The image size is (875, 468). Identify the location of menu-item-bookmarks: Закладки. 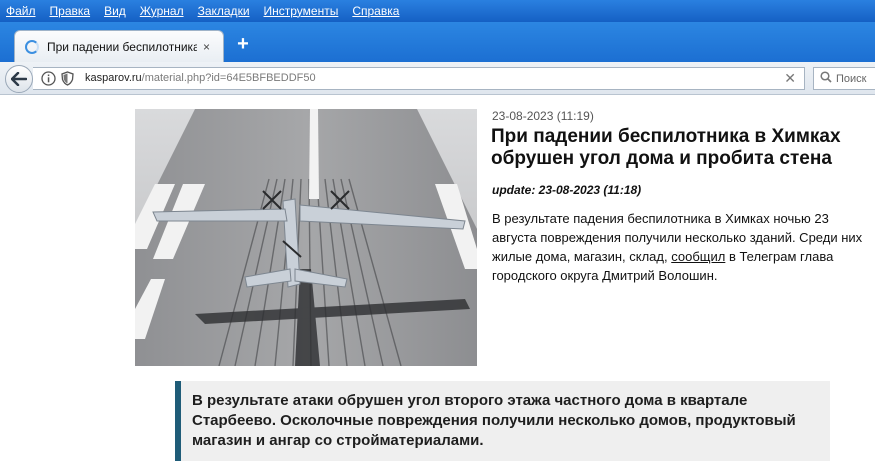
(224, 11).